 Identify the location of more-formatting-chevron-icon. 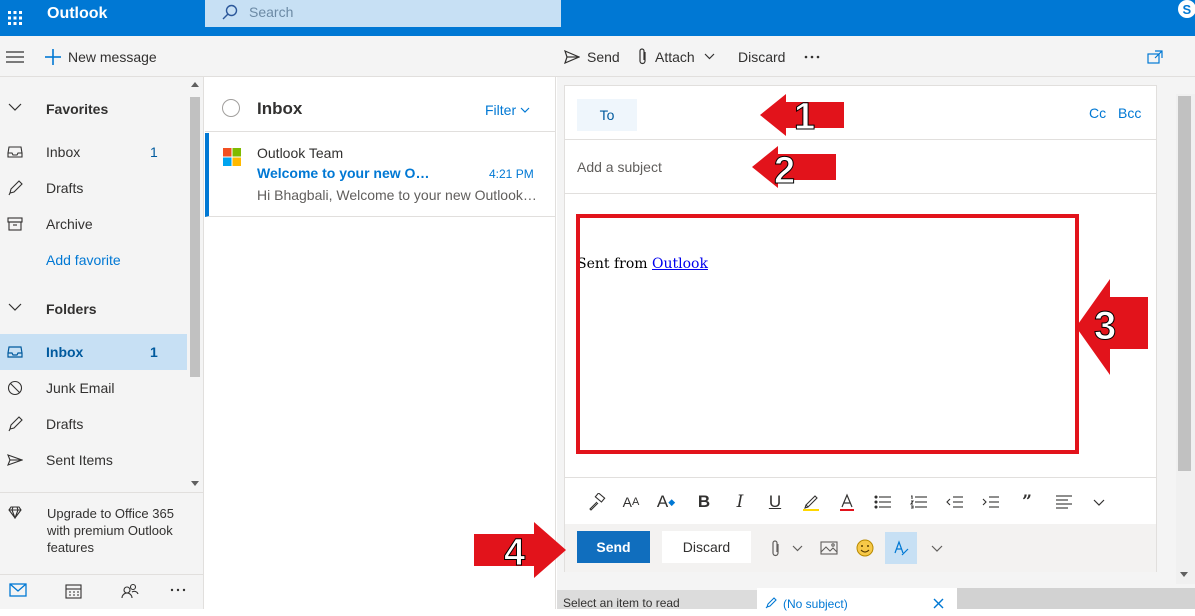
(1099, 502).